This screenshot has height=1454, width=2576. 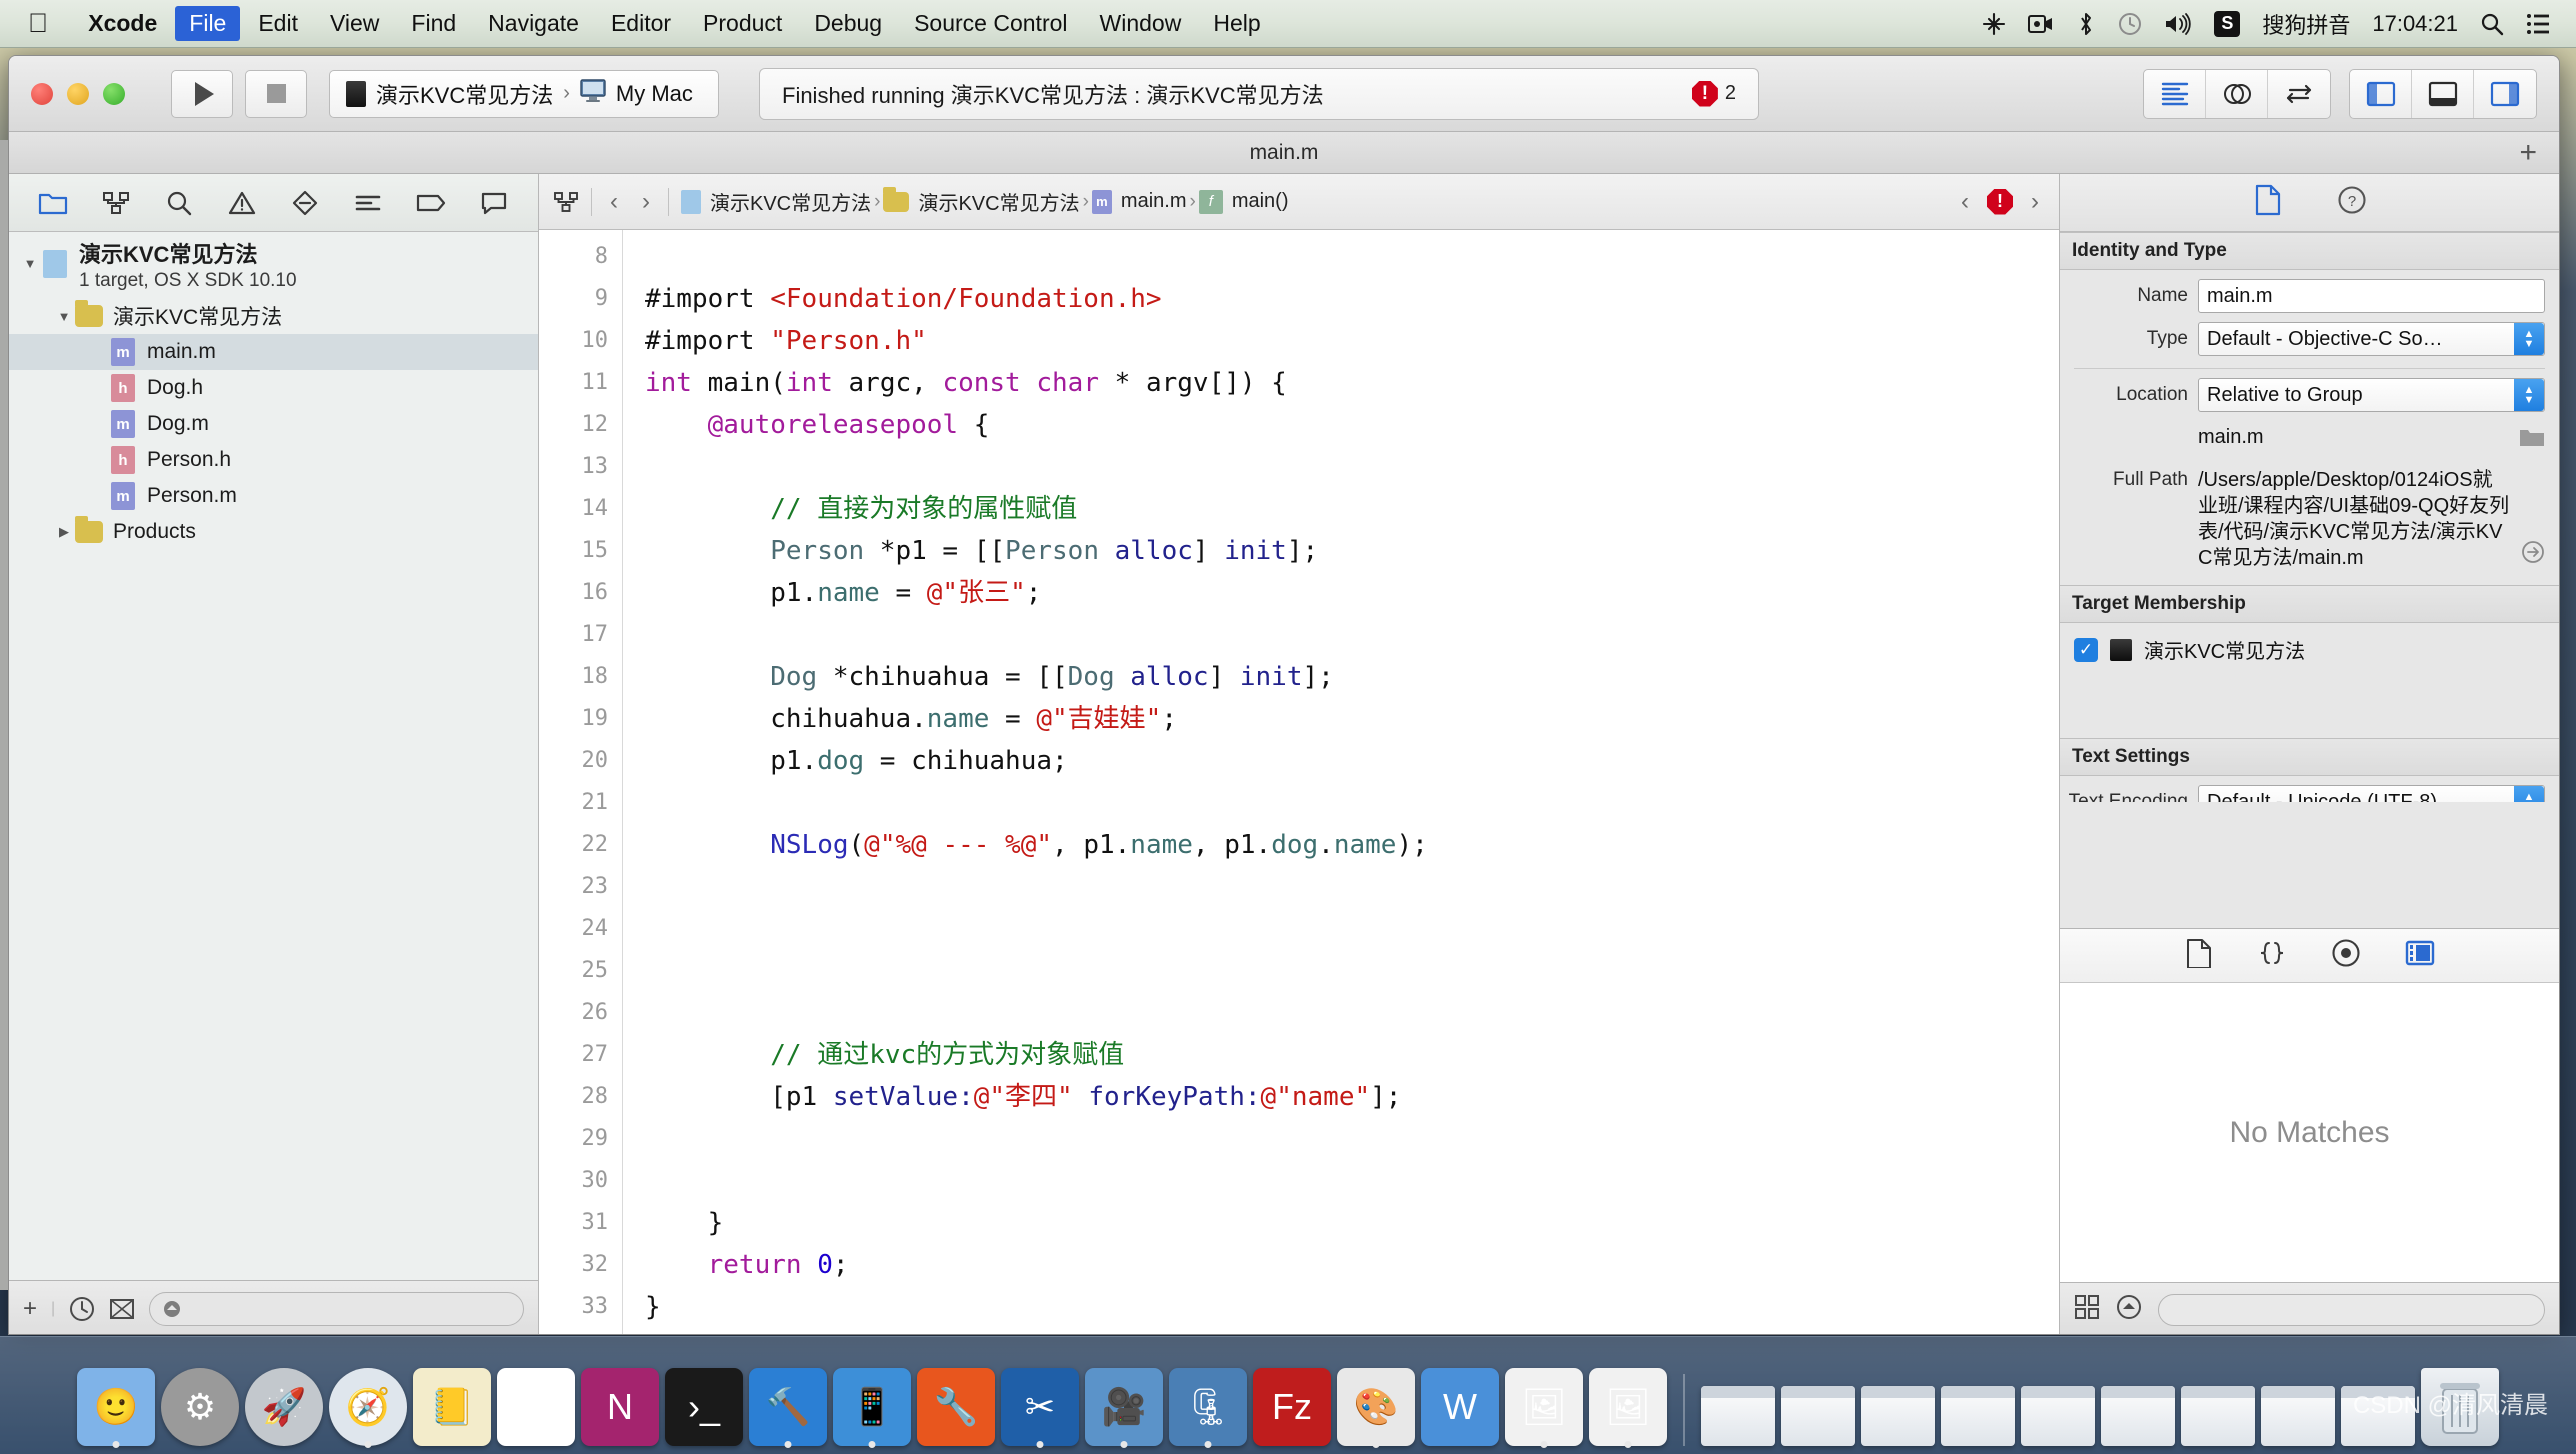 What do you see at coordinates (202, 93) in the screenshot?
I see `run-button` at bounding box center [202, 93].